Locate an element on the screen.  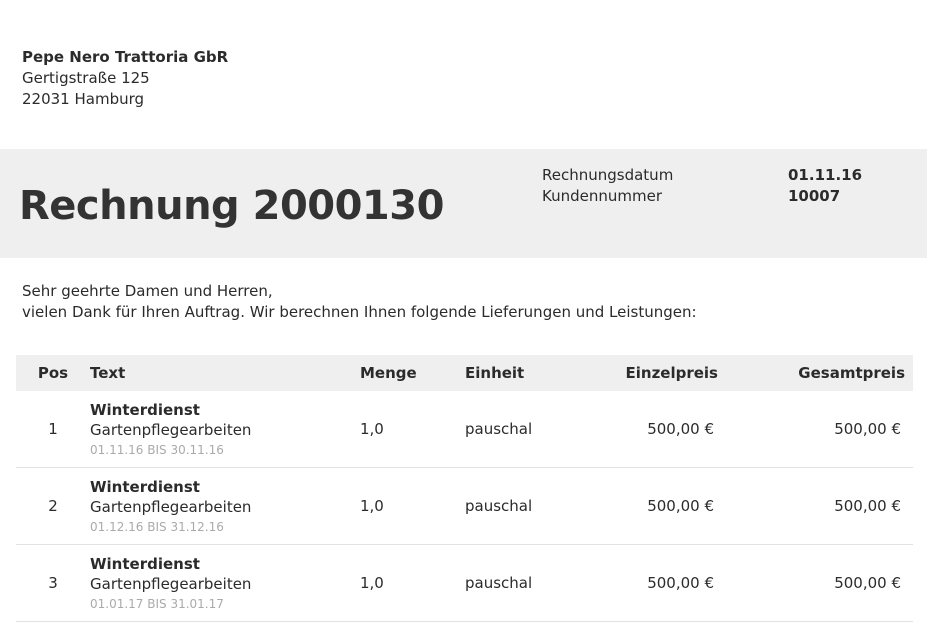
header-menge: Menge is located at coordinates (388, 373).